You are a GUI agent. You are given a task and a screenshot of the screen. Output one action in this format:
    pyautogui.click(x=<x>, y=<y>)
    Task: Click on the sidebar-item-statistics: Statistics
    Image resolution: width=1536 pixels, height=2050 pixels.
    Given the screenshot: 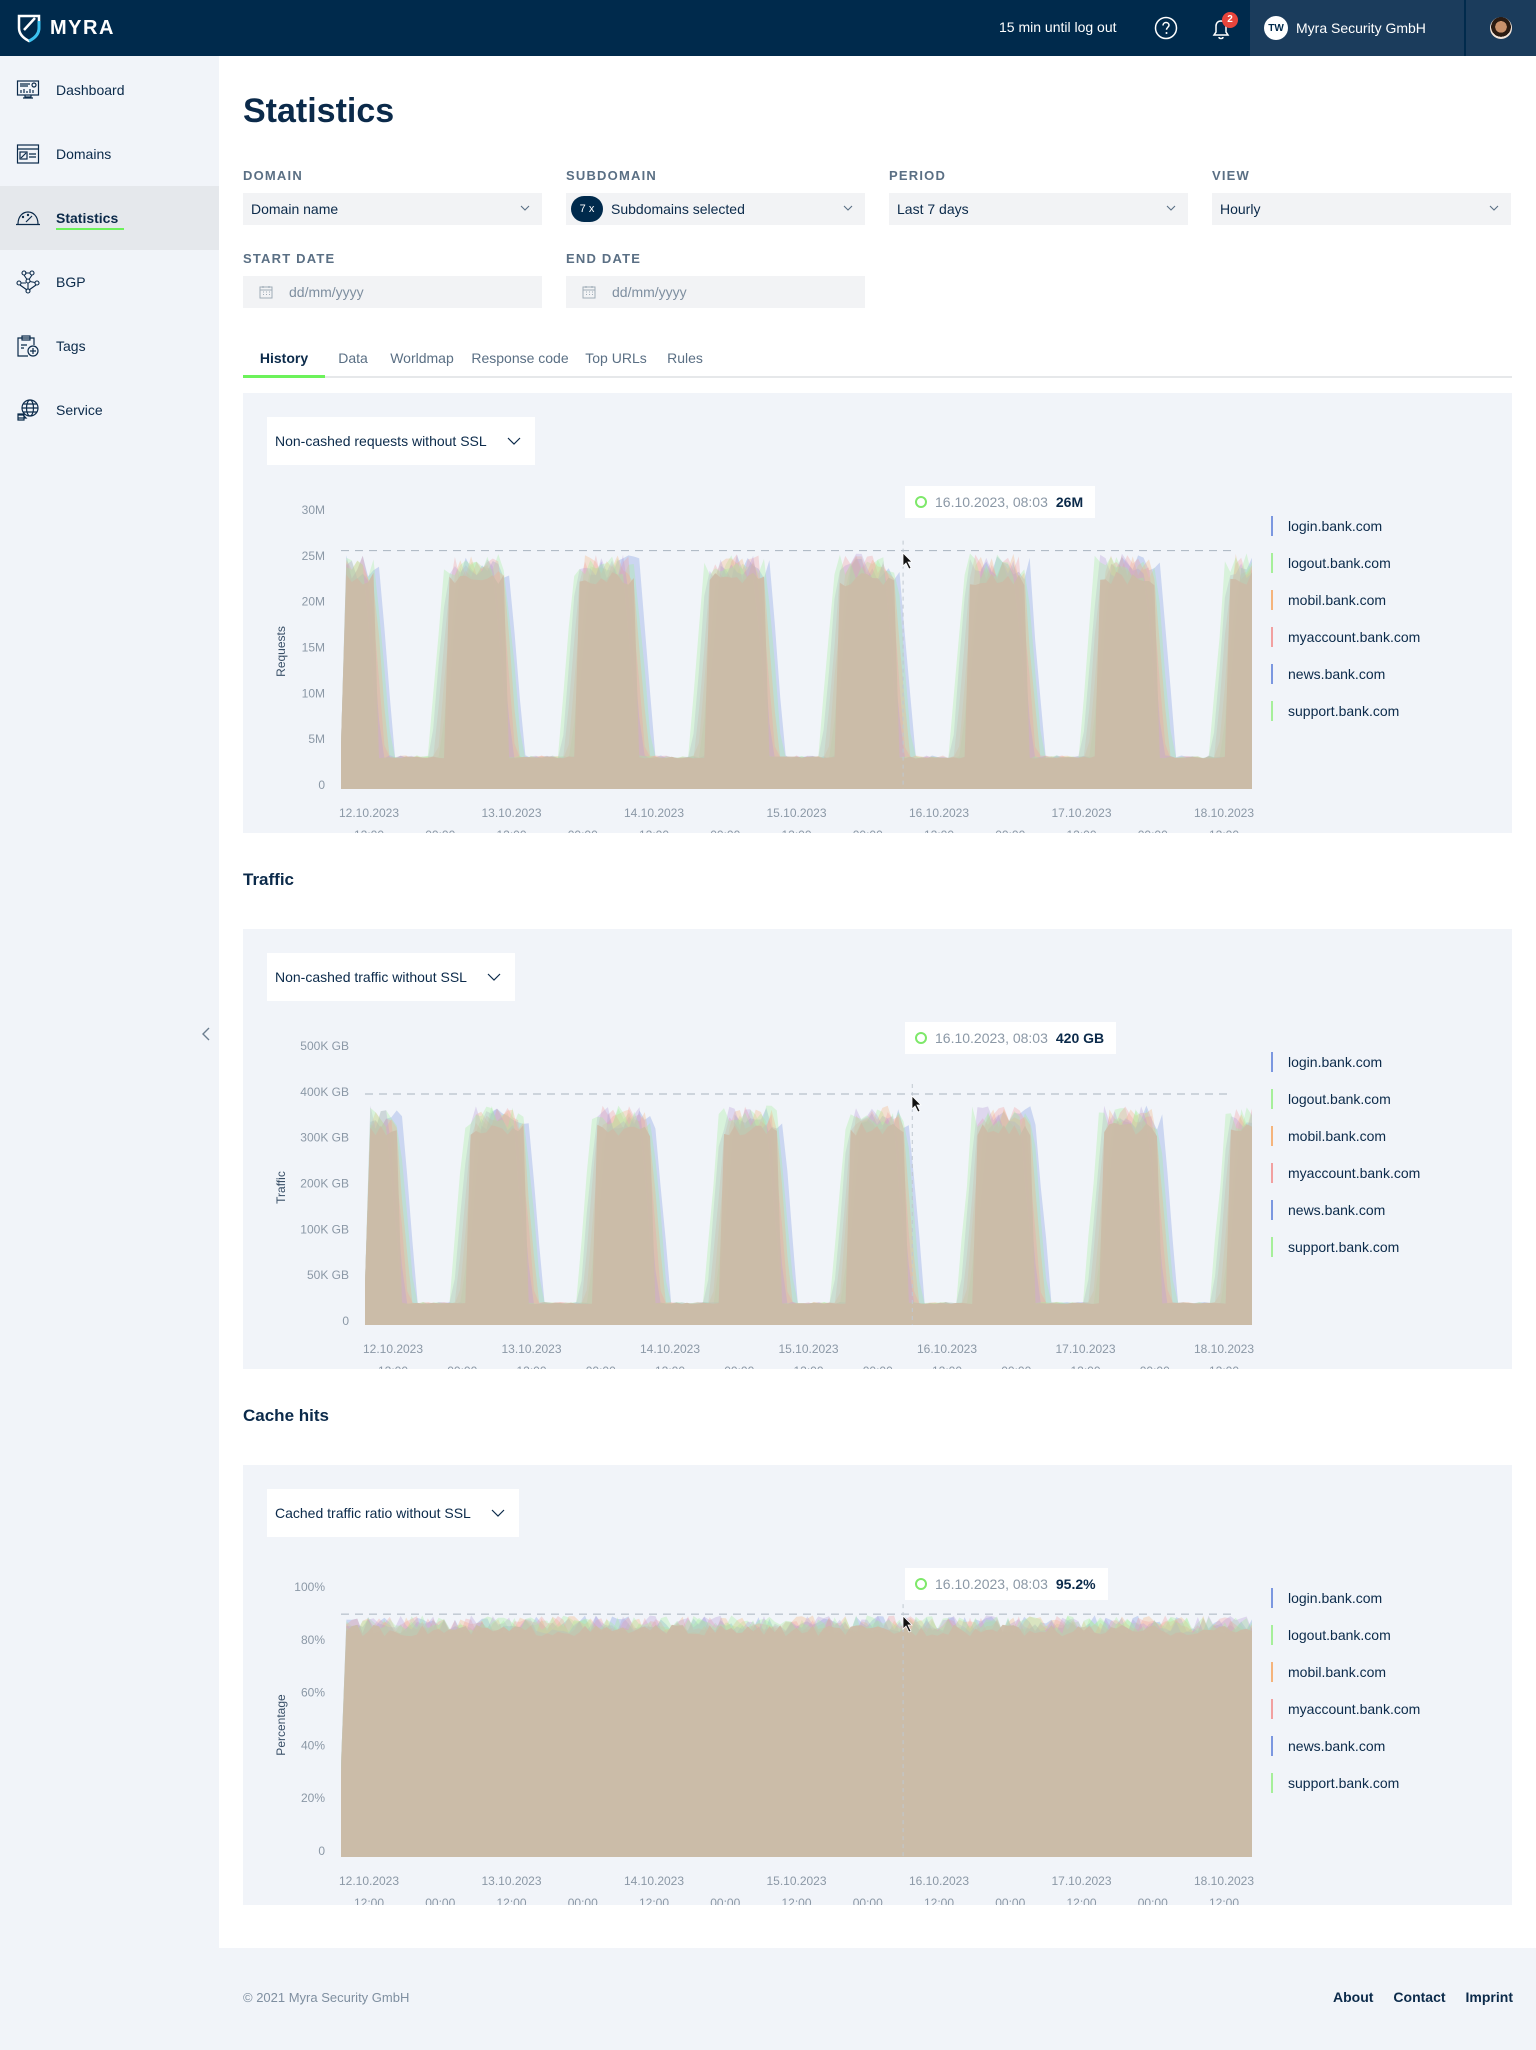 What is the action you would take?
    pyautogui.click(x=109, y=218)
    